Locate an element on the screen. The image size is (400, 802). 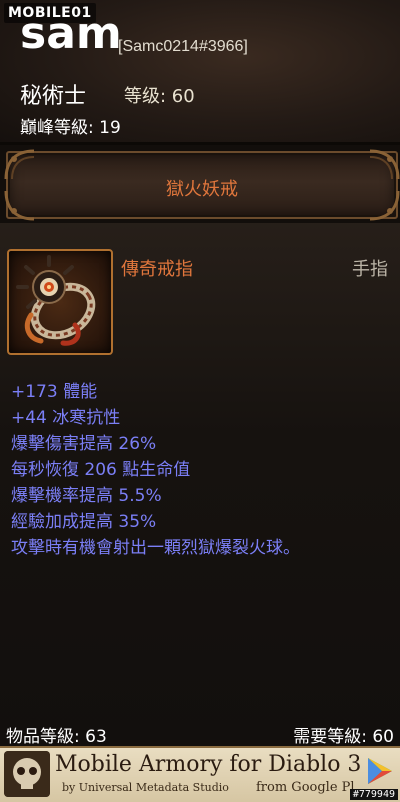
required-level: 需要等級: 60 is located at coordinates (343, 737).